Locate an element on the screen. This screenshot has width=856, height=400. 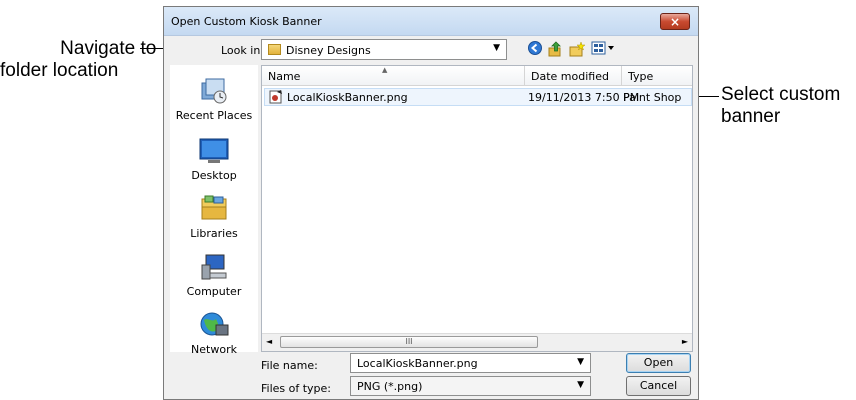
column-name-label: Name is located at coordinates (284, 76).